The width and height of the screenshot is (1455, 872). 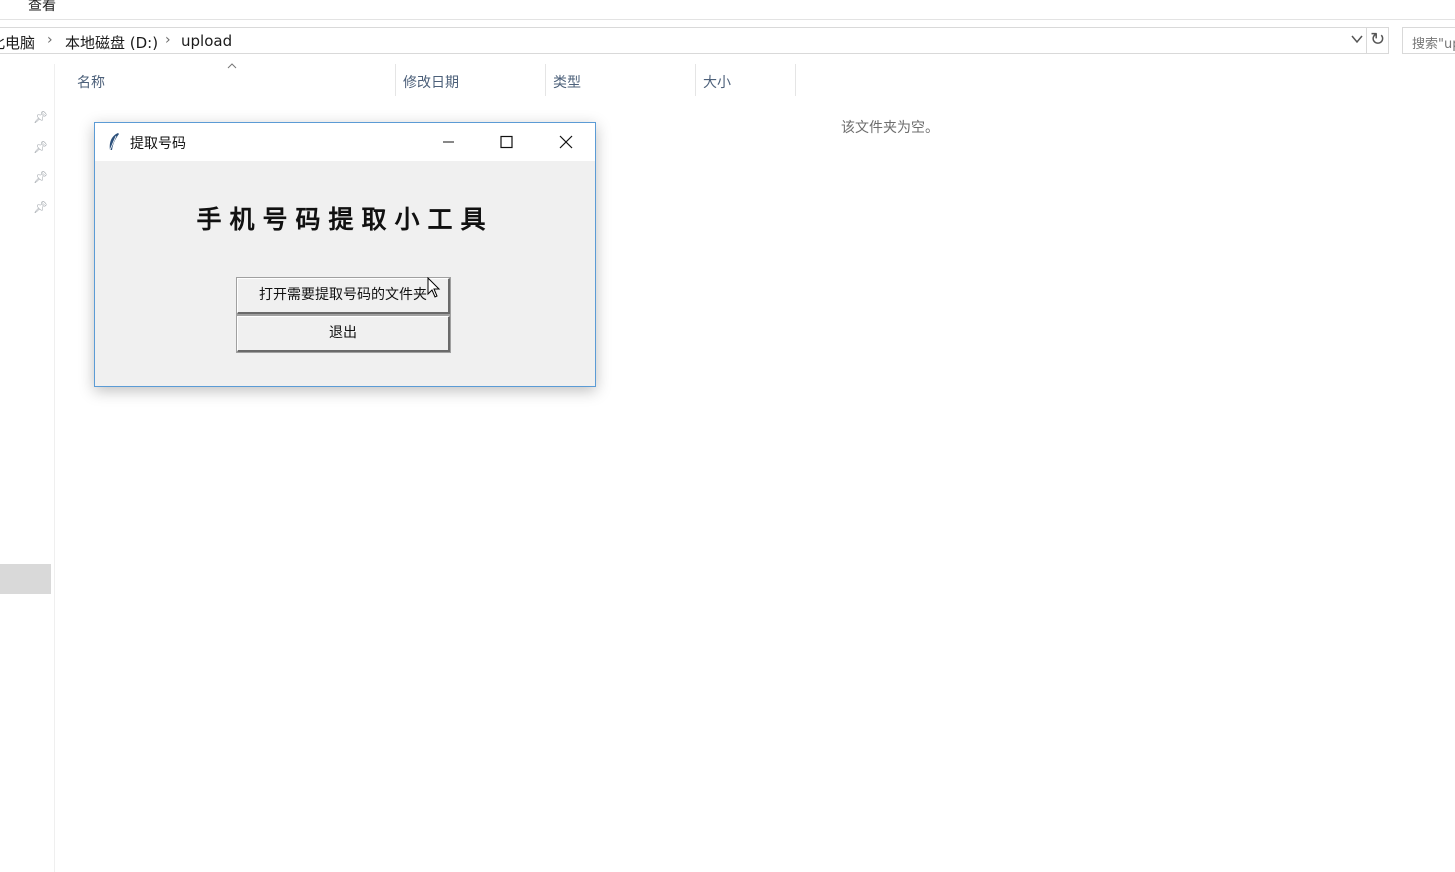 I want to click on column-header-type: 类型, so click(x=621, y=80).